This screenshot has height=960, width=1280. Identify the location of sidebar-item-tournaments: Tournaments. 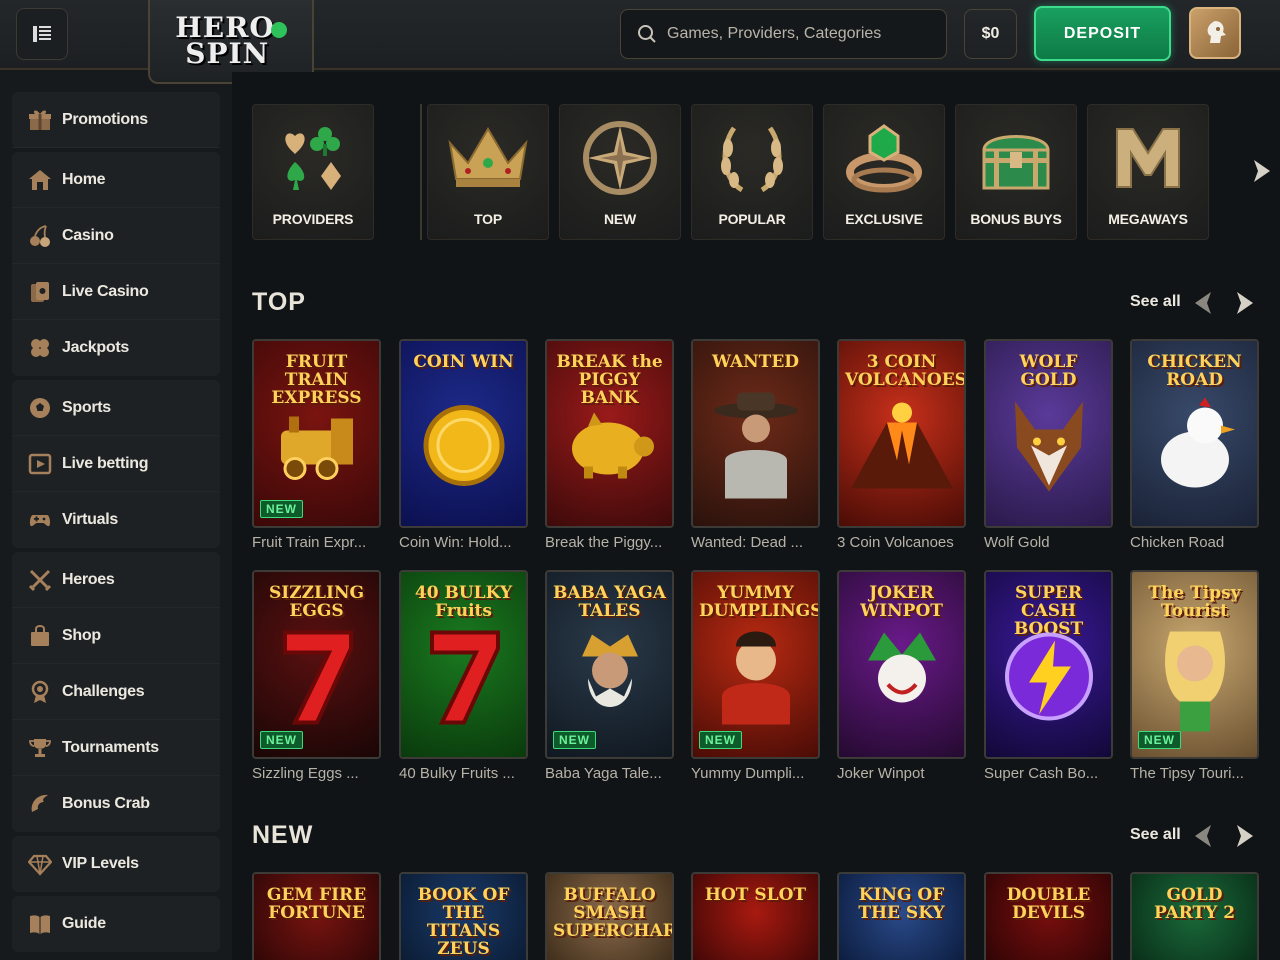
(116, 748).